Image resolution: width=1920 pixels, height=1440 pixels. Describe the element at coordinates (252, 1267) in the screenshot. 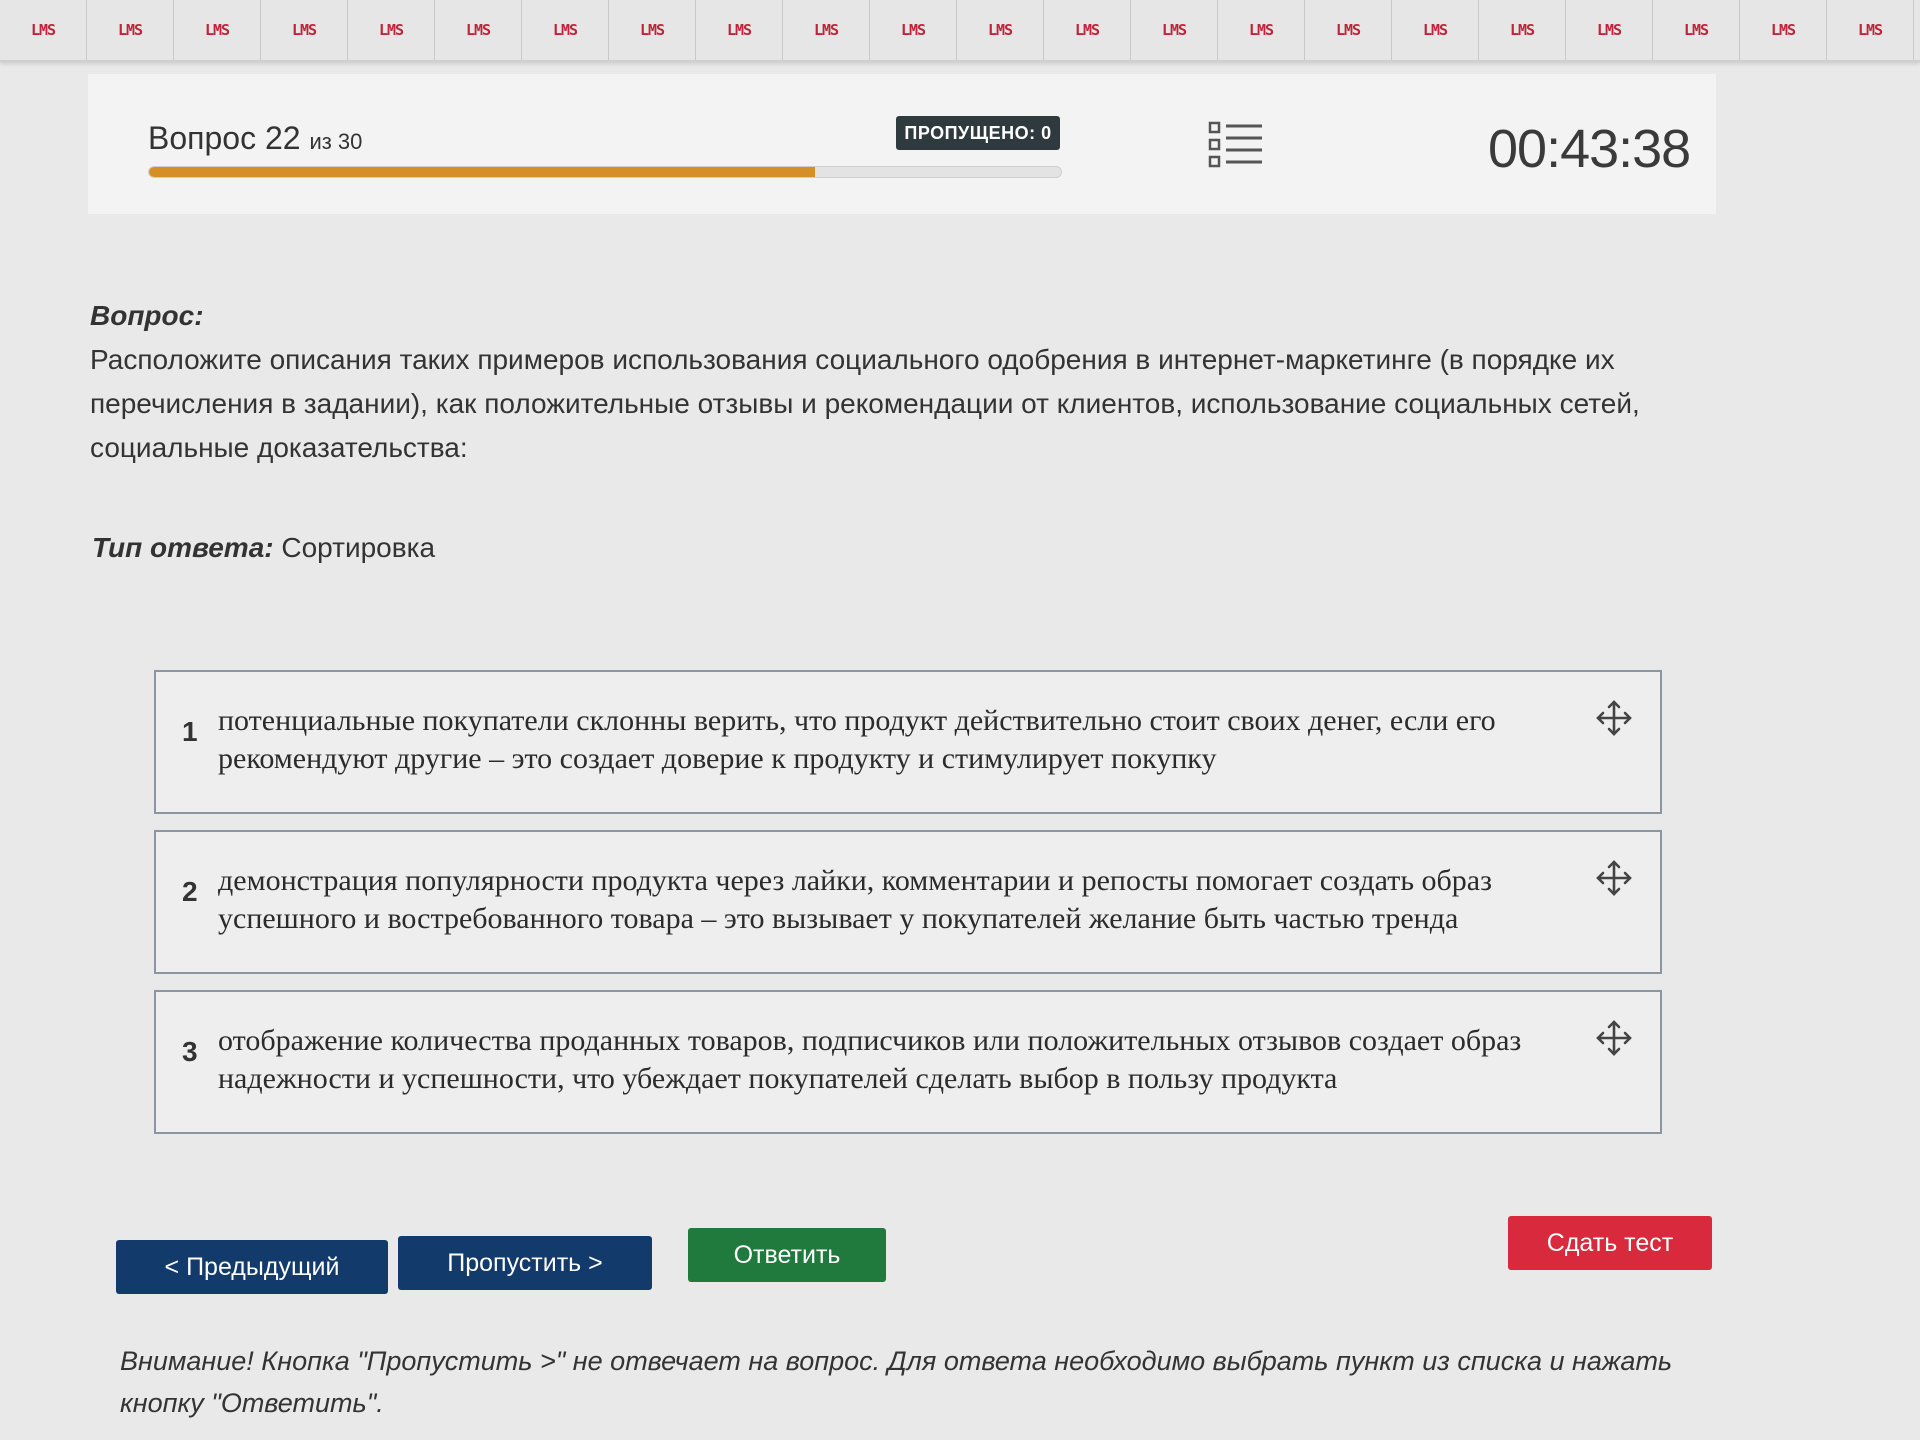

I see `previous-button: < Предыдущий` at that location.